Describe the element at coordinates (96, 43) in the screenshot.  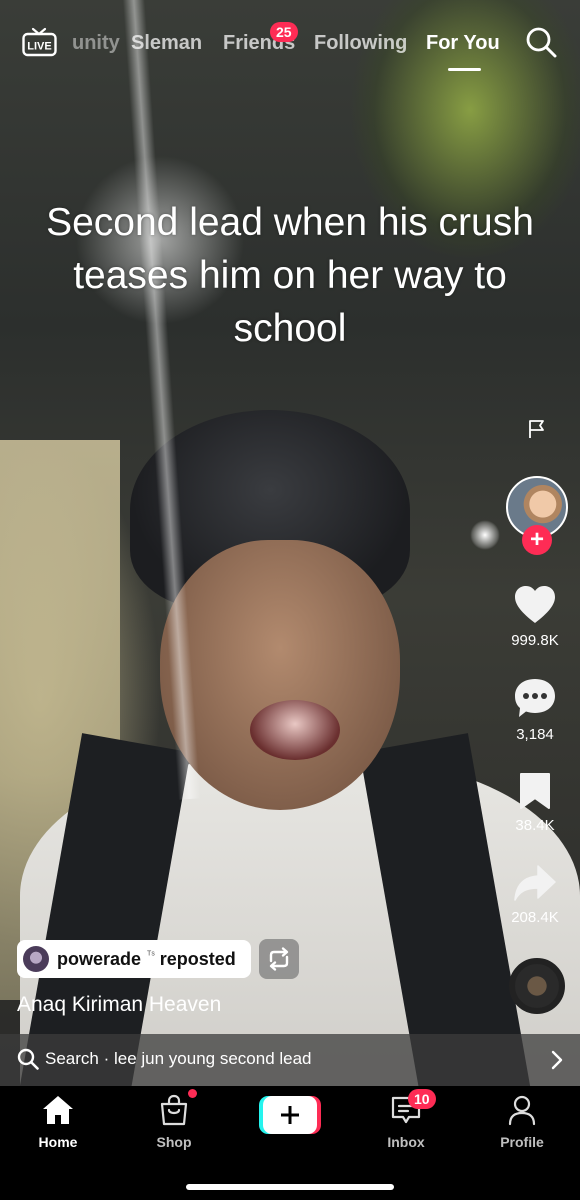
I see `tab-community: unity` at that location.